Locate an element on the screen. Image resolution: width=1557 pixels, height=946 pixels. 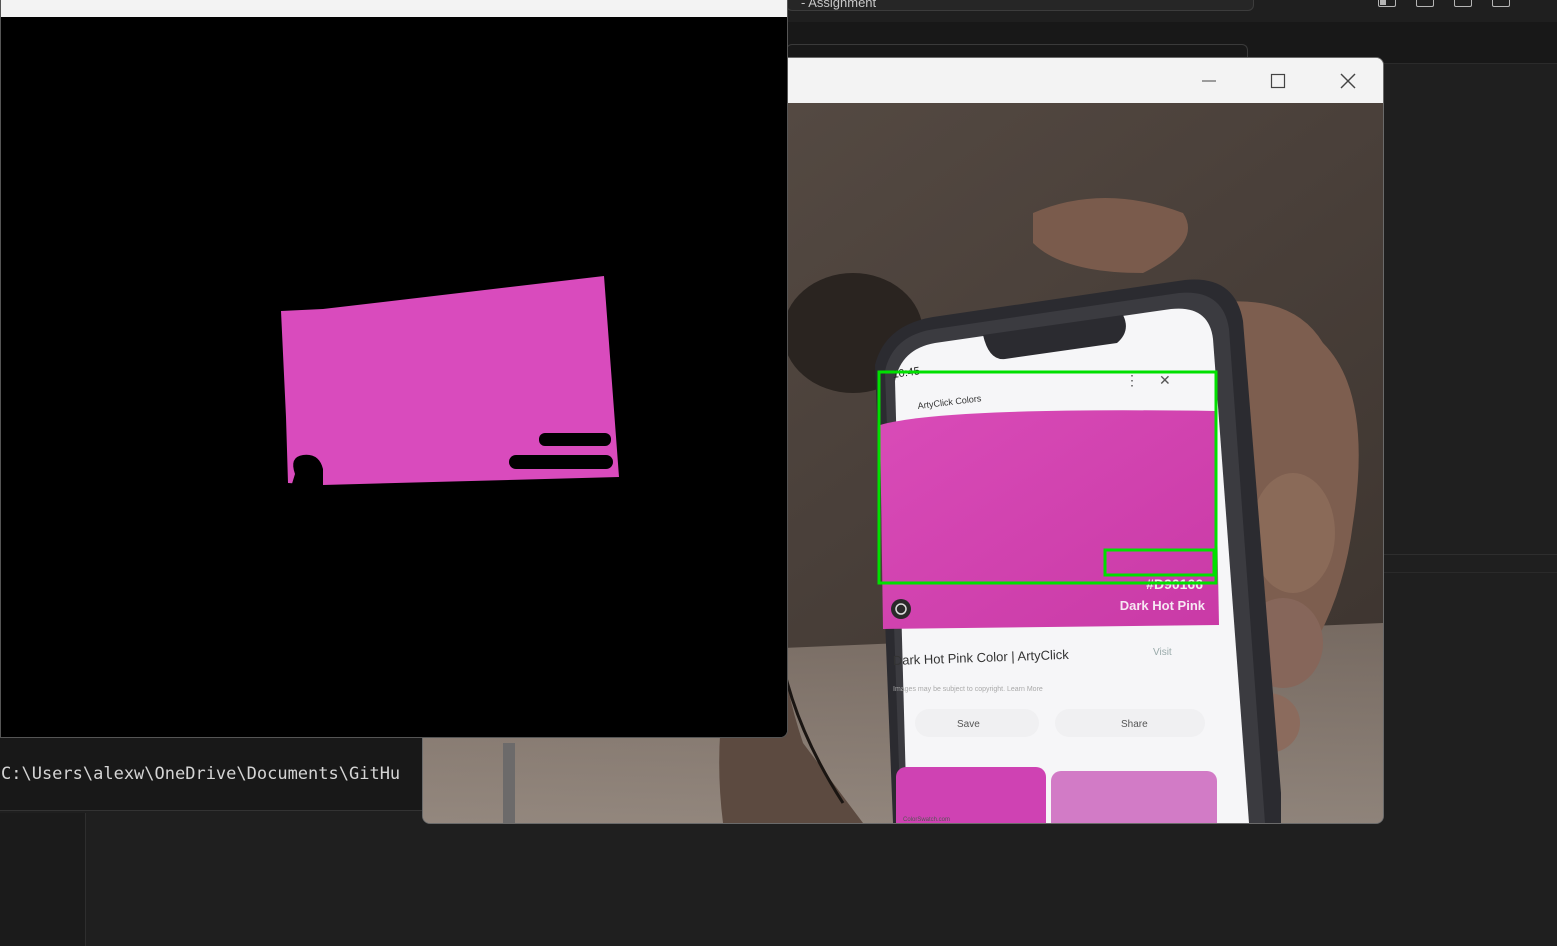
maximize-icon is located at coordinates (1278, 80).